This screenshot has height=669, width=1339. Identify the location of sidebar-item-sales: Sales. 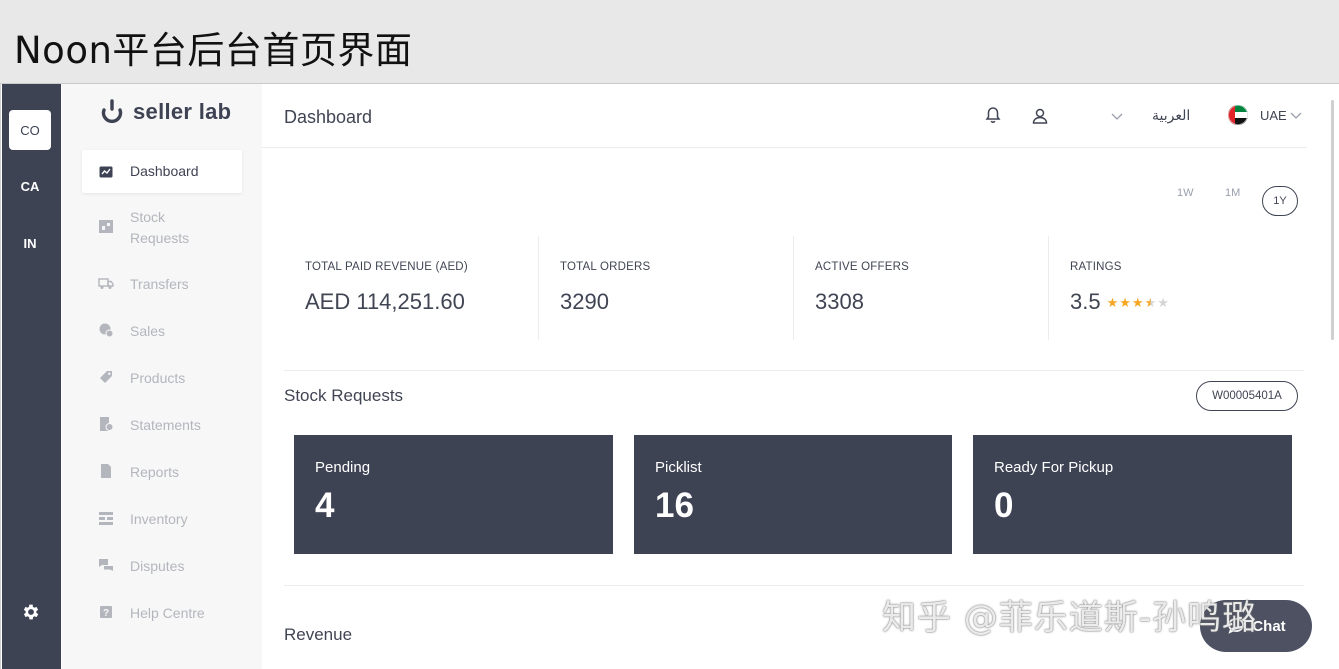
(162, 331).